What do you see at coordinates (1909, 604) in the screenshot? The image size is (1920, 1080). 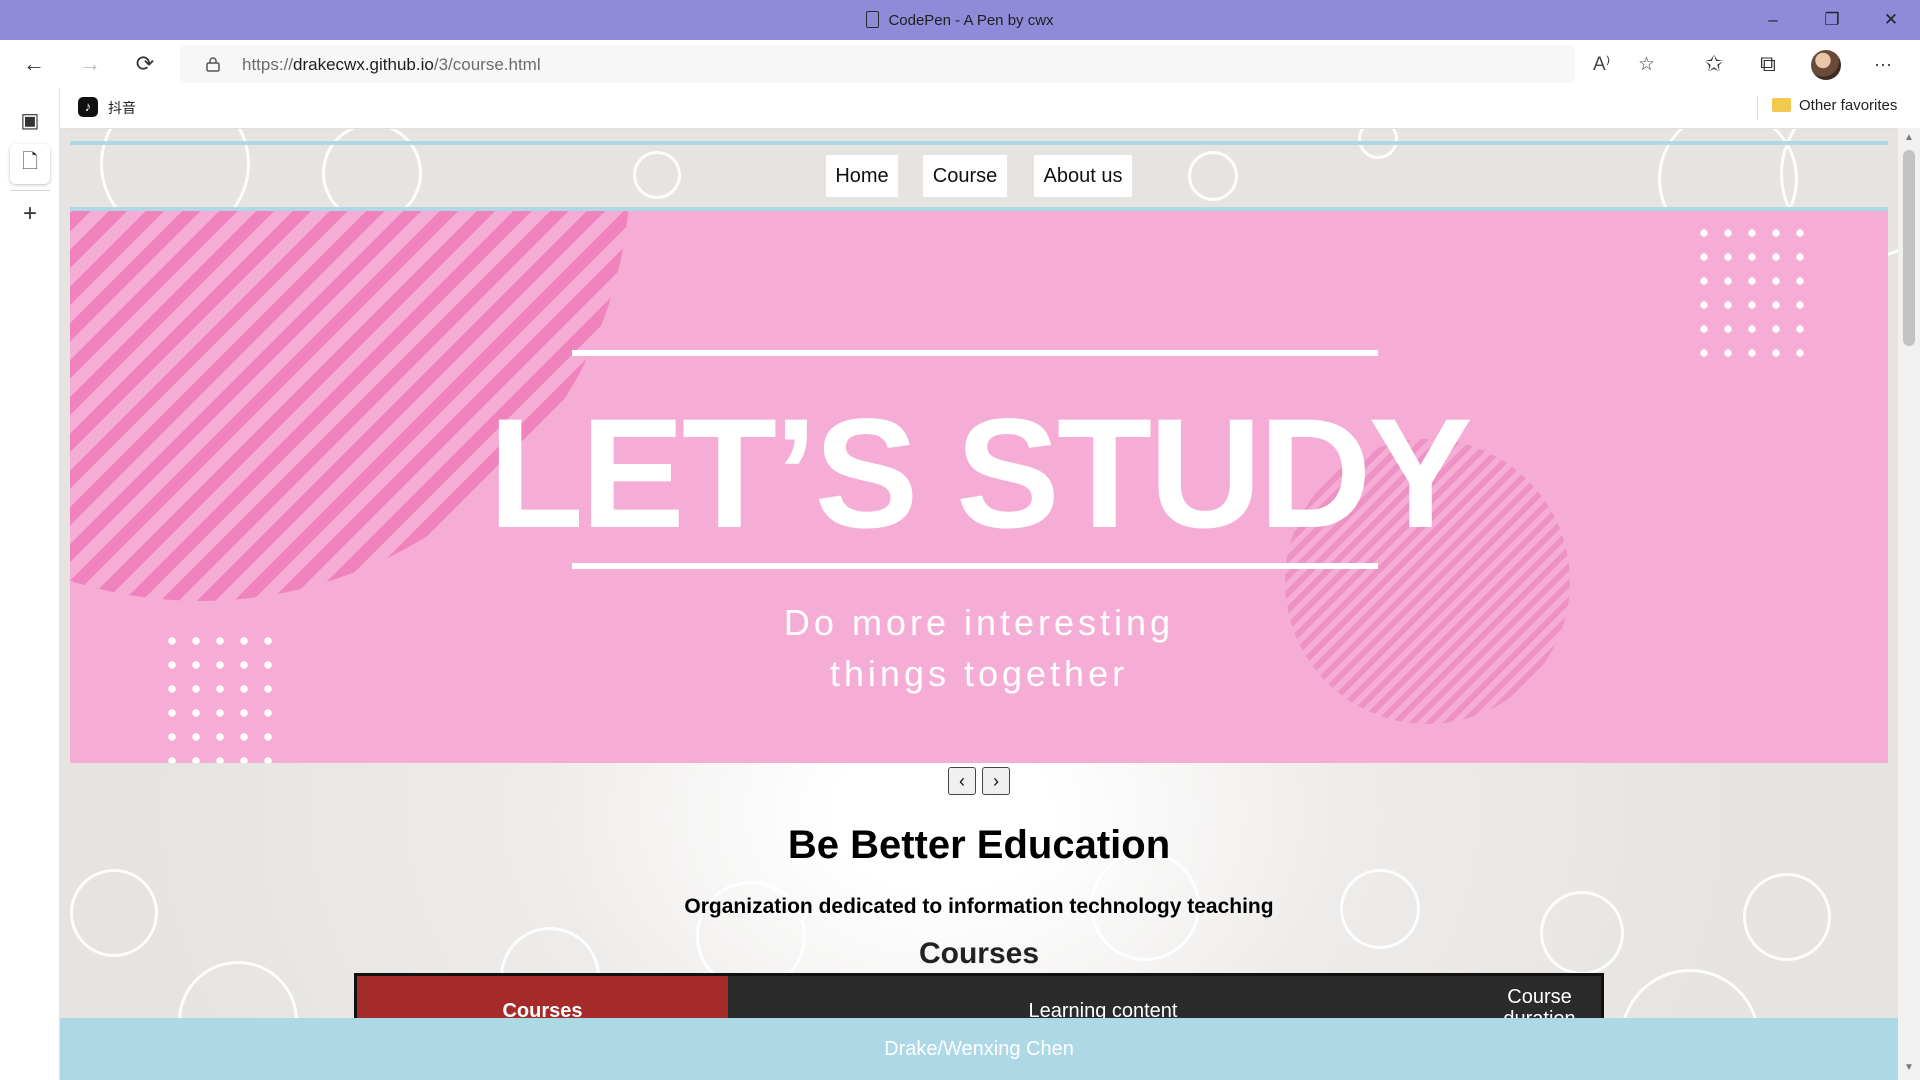 I see `page-scrollbar: ▲ ▼` at bounding box center [1909, 604].